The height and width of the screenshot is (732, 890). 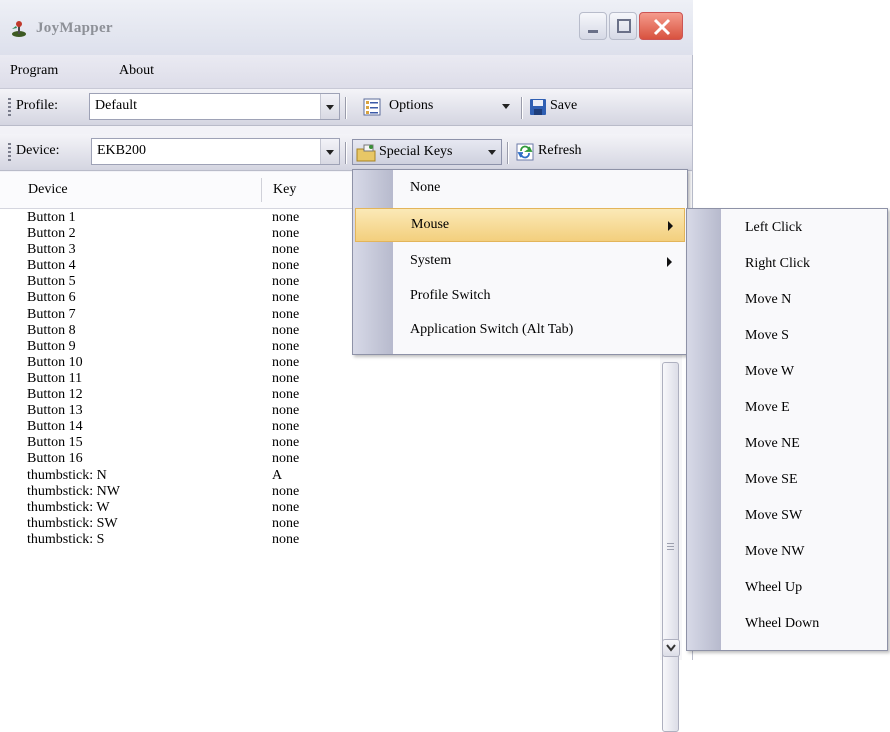 What do you see at coordinates (538, 107) in the screenshot?
I see `floppy-disk-icon` at bounding box center [538, 107].